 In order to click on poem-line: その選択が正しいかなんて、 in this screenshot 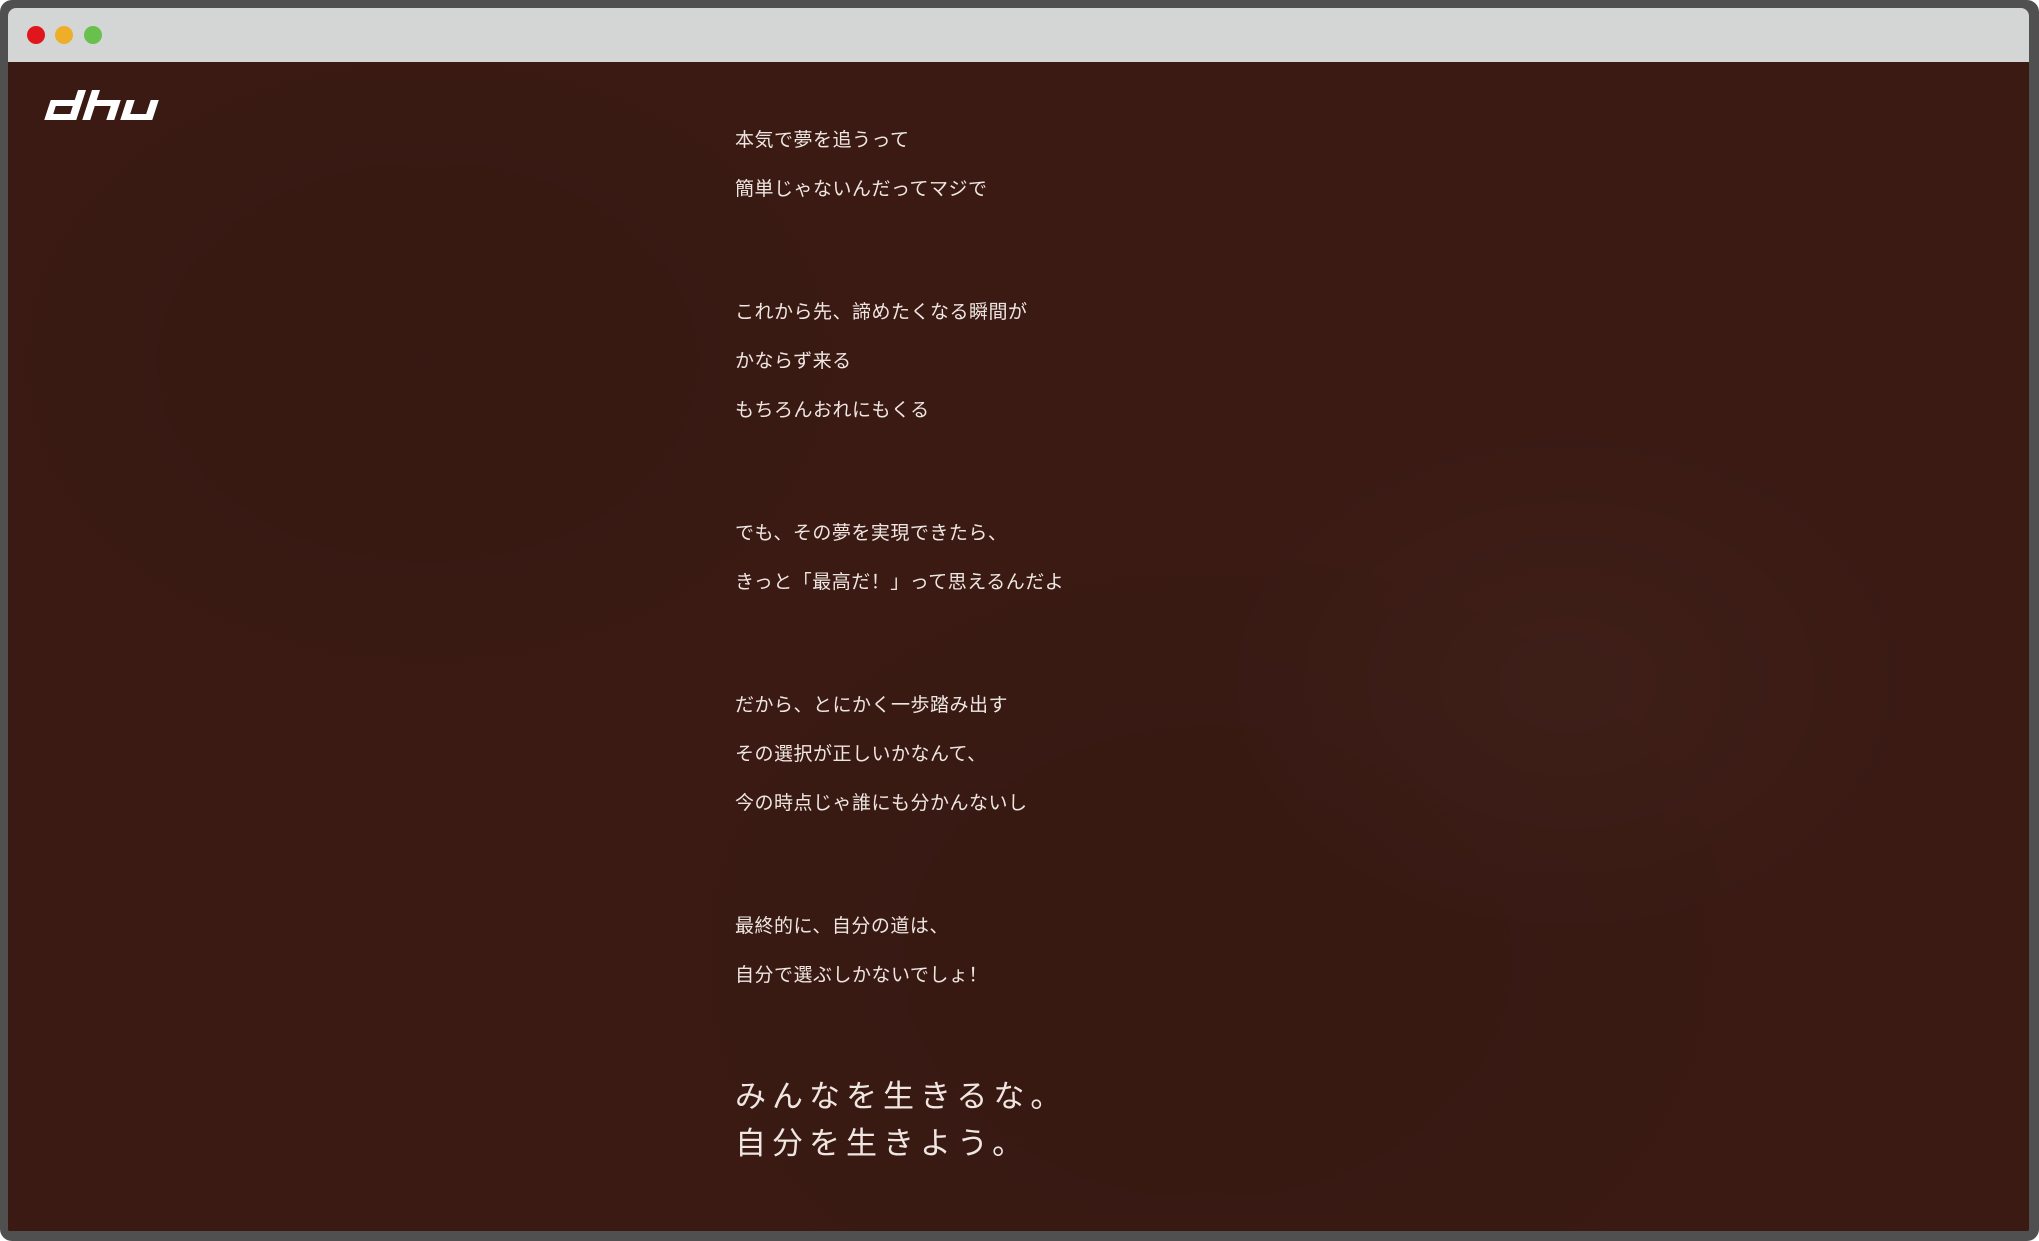, I will do `click(861, 754)`.